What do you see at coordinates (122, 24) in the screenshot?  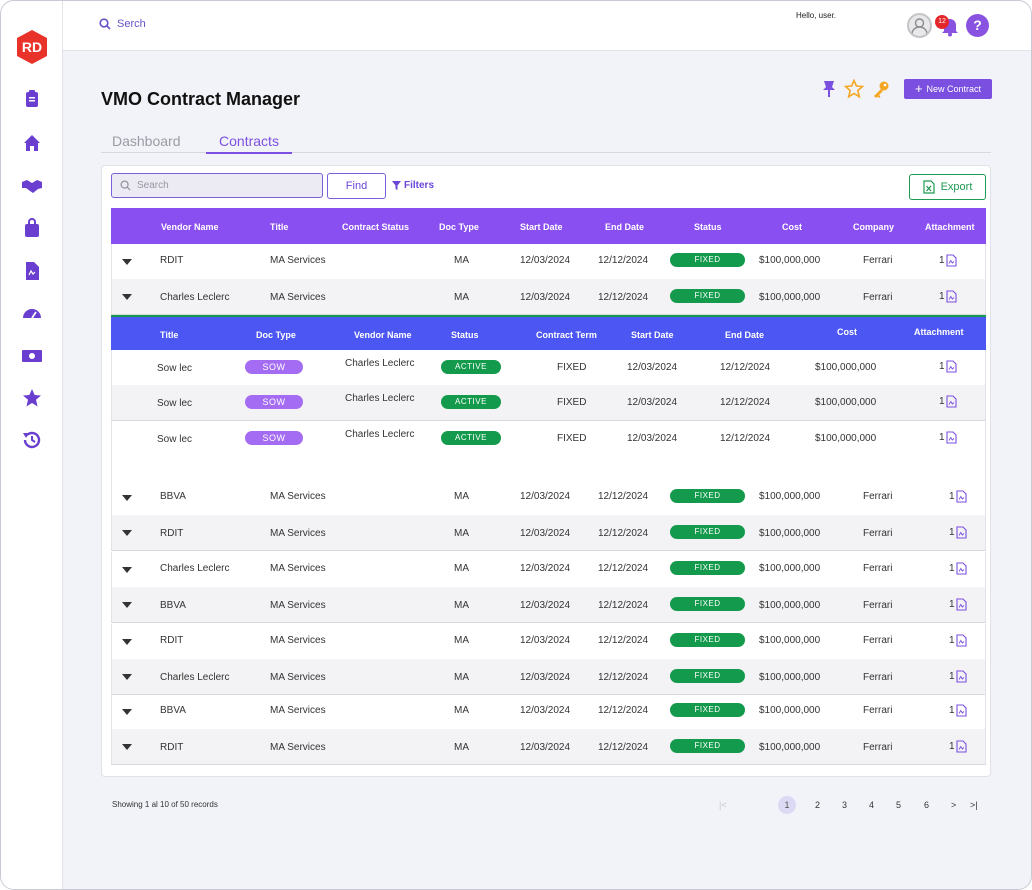 I see `global-search: Serch` at bounding box center [122, 24].